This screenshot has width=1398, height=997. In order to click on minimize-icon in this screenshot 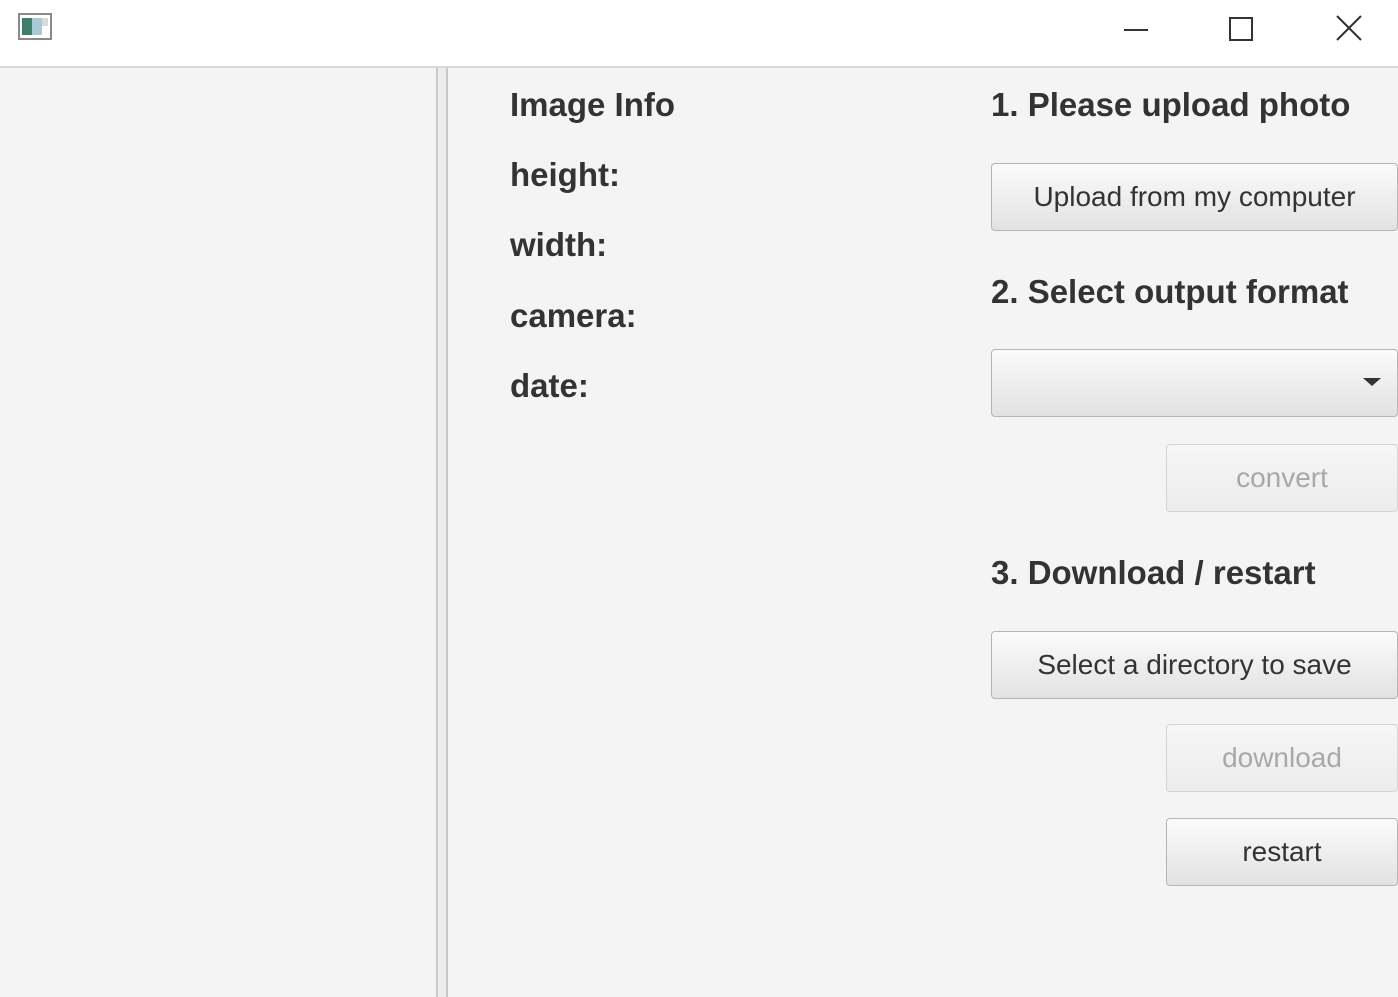, I will do `click(1136, 30)`.